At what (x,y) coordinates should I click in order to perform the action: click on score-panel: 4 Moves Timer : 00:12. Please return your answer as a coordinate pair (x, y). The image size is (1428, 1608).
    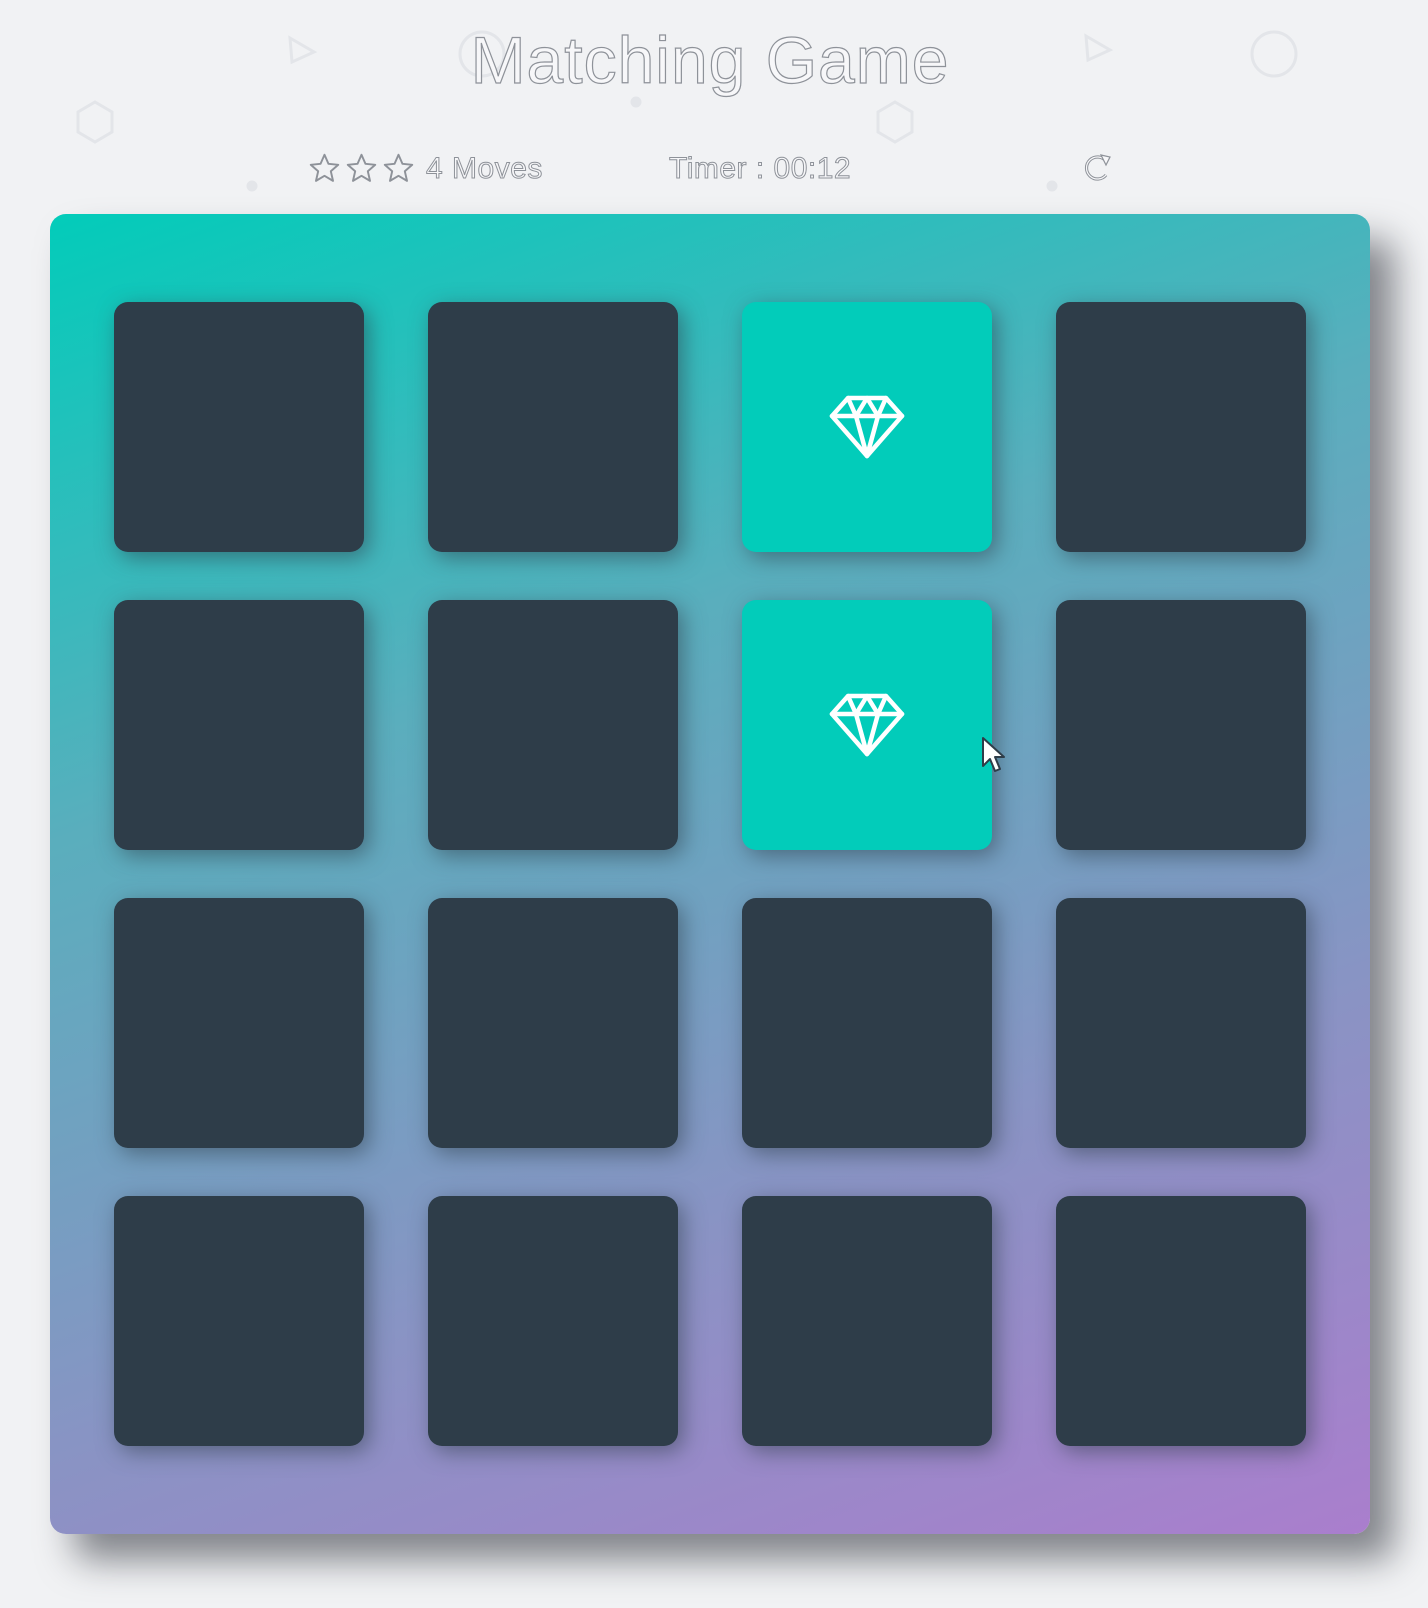
    Looking at the image, I should click on (714, 172).